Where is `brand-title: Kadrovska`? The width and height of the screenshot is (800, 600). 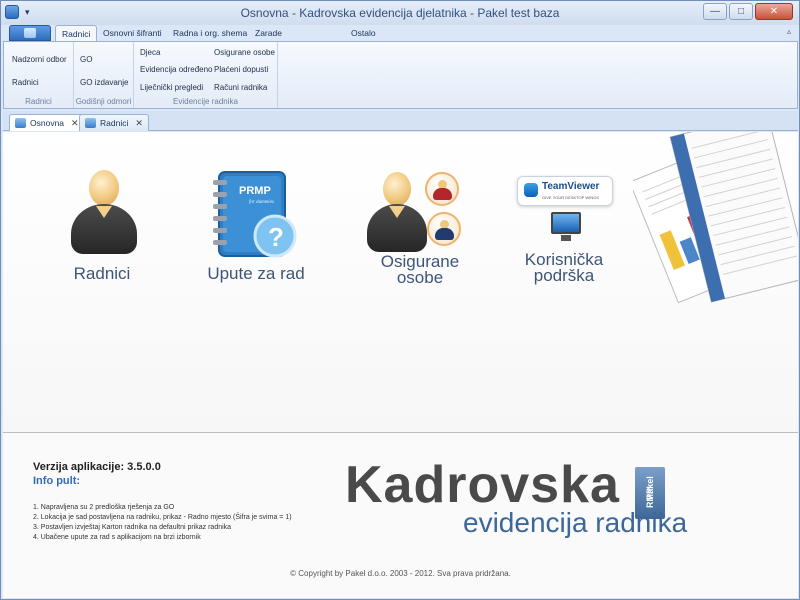
brand-title: Kadrovska is located at coordinates (482, 485).